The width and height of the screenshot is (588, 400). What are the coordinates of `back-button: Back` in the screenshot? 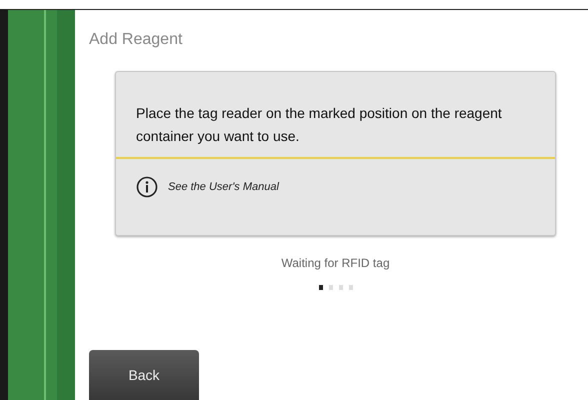 It's located at (144, 375).